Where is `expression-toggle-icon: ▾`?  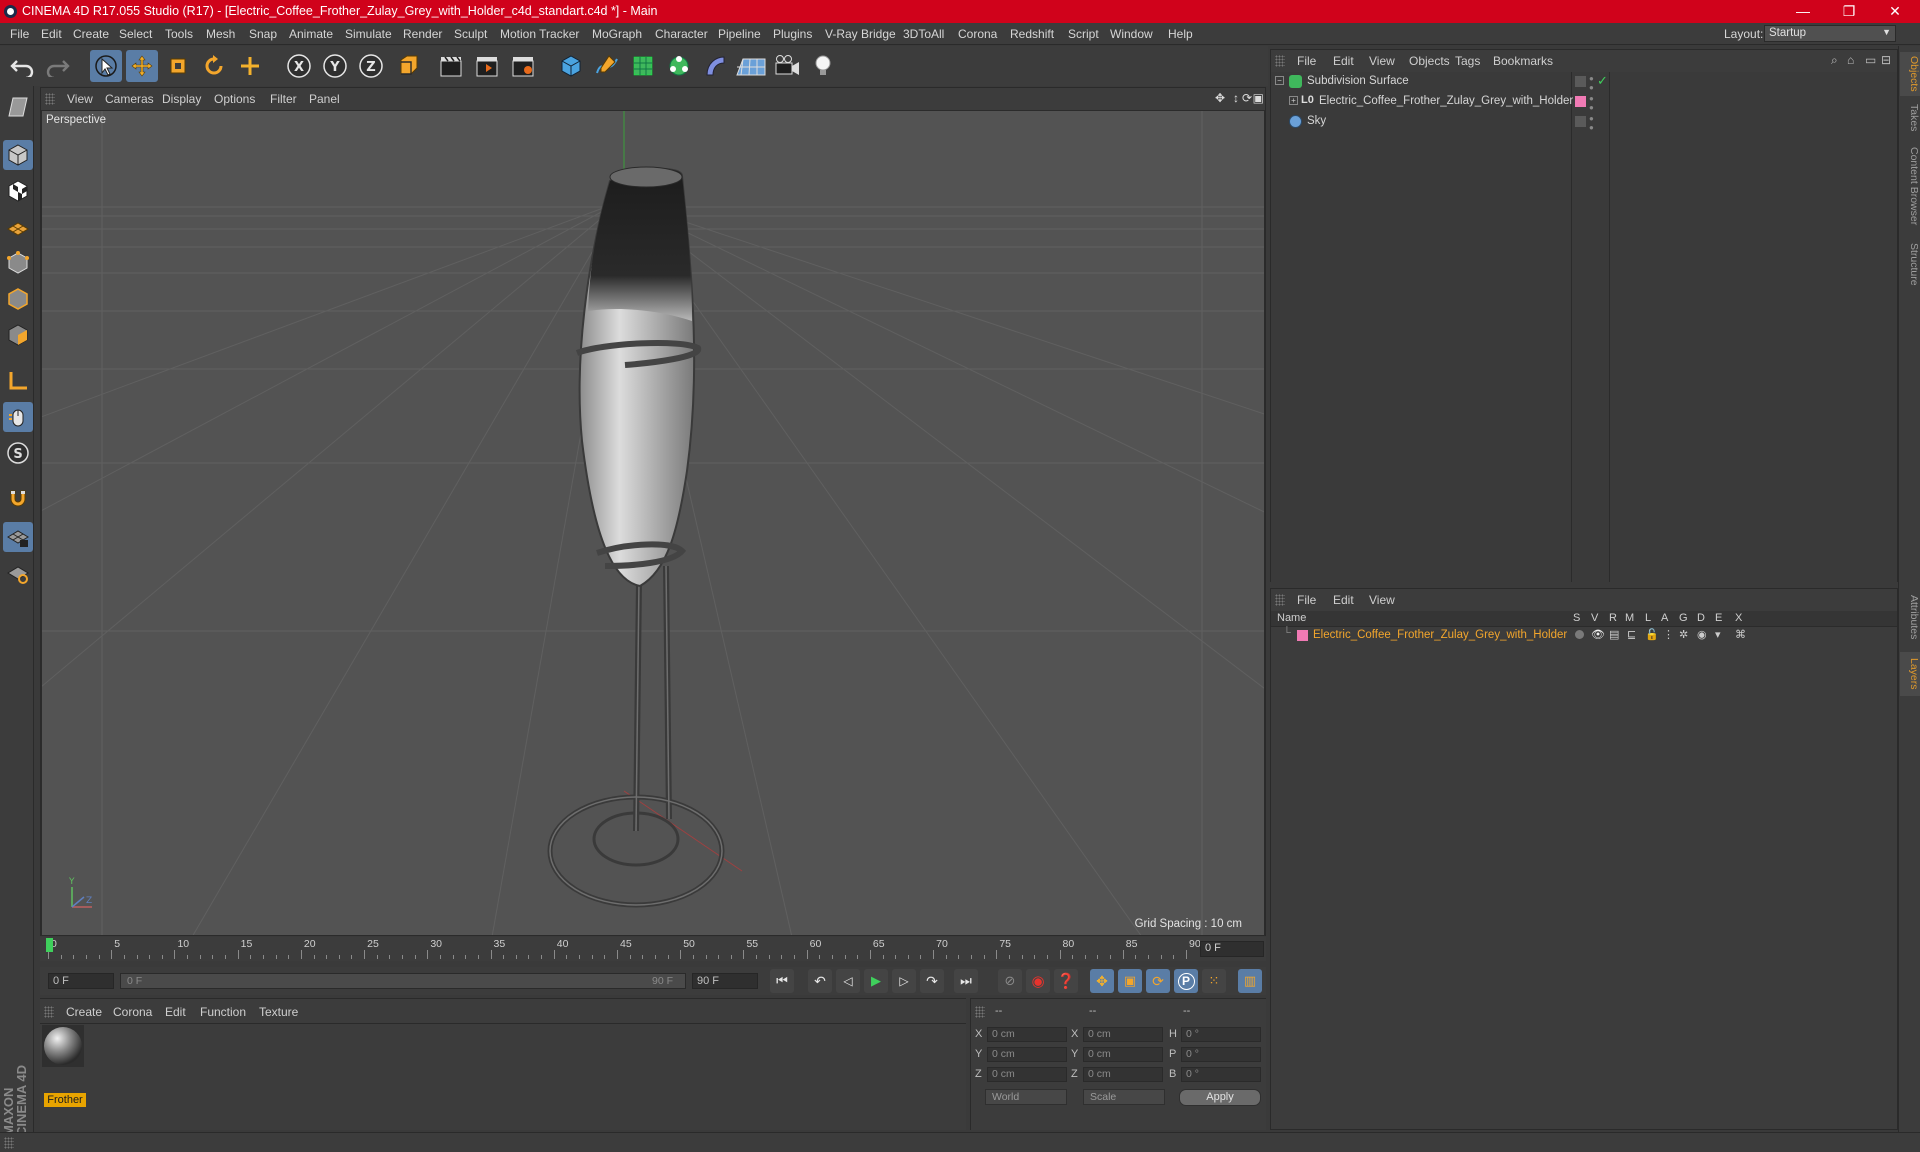 expression-toggle-icon: ▾ is located at coordinates (1718, 634).